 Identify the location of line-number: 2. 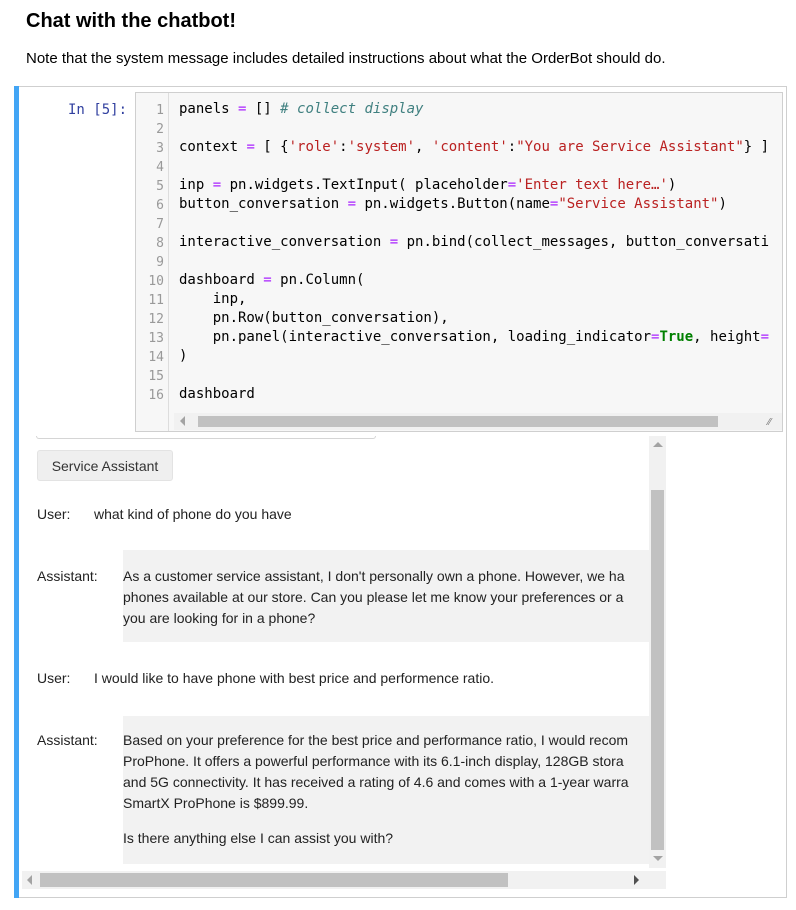
(160, 129).